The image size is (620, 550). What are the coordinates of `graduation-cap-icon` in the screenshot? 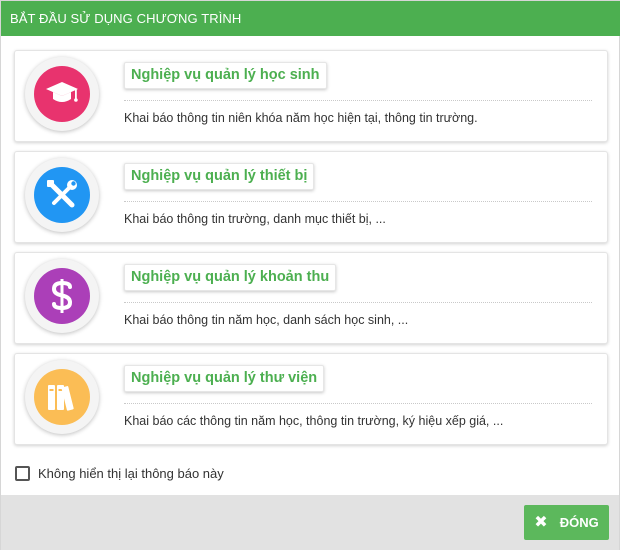 It's located at (62, 94).